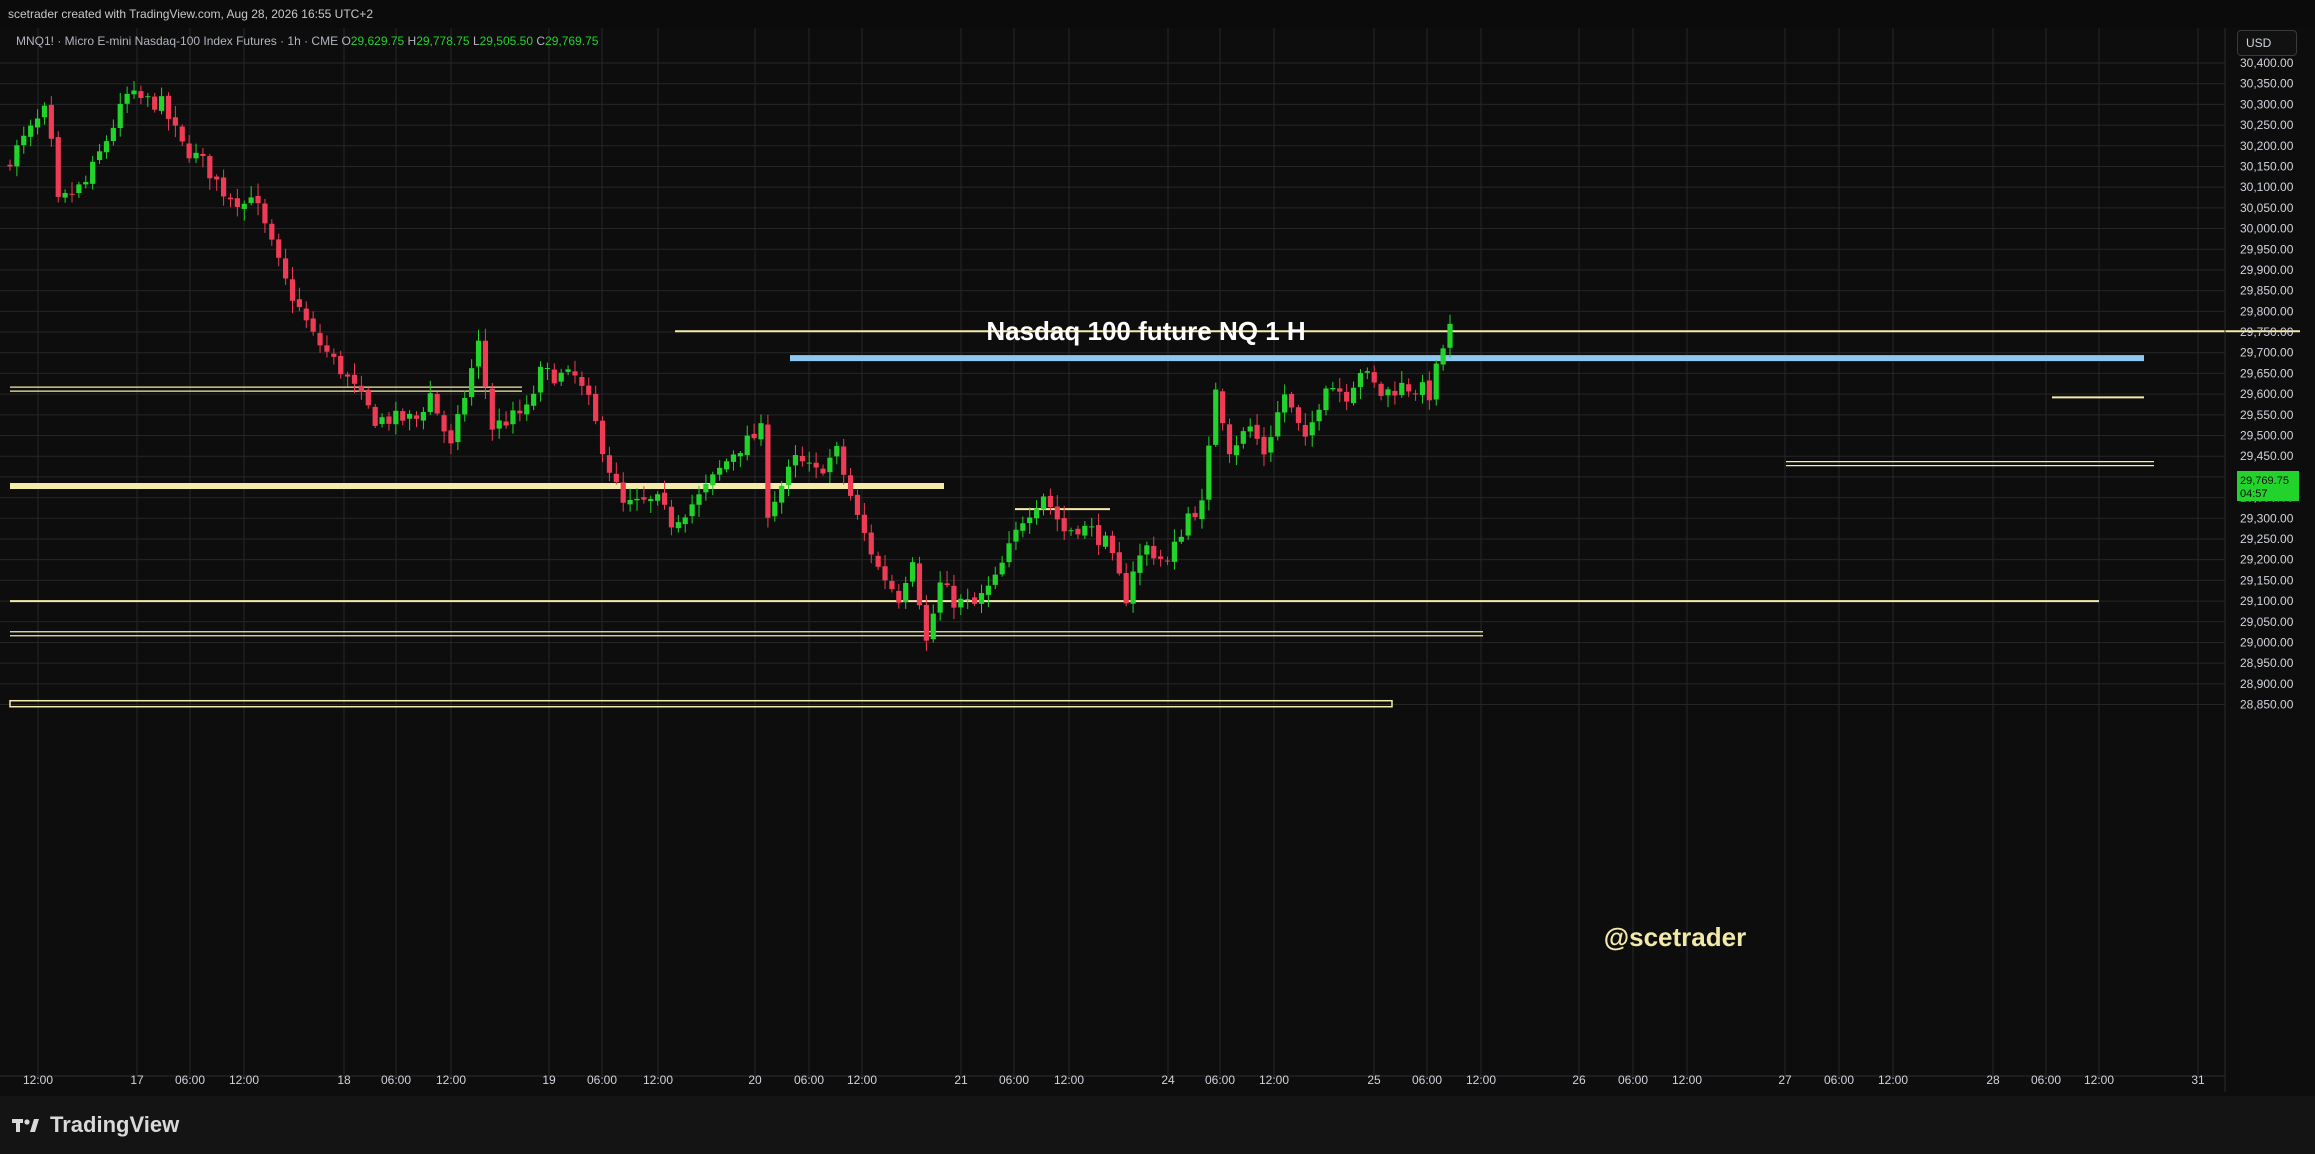 This screenshot has width=2315, height=1154. Describe the element at coordinates (2267, 518) in the screenshot. I see `price-tick-label: 29,300.00` at that location.